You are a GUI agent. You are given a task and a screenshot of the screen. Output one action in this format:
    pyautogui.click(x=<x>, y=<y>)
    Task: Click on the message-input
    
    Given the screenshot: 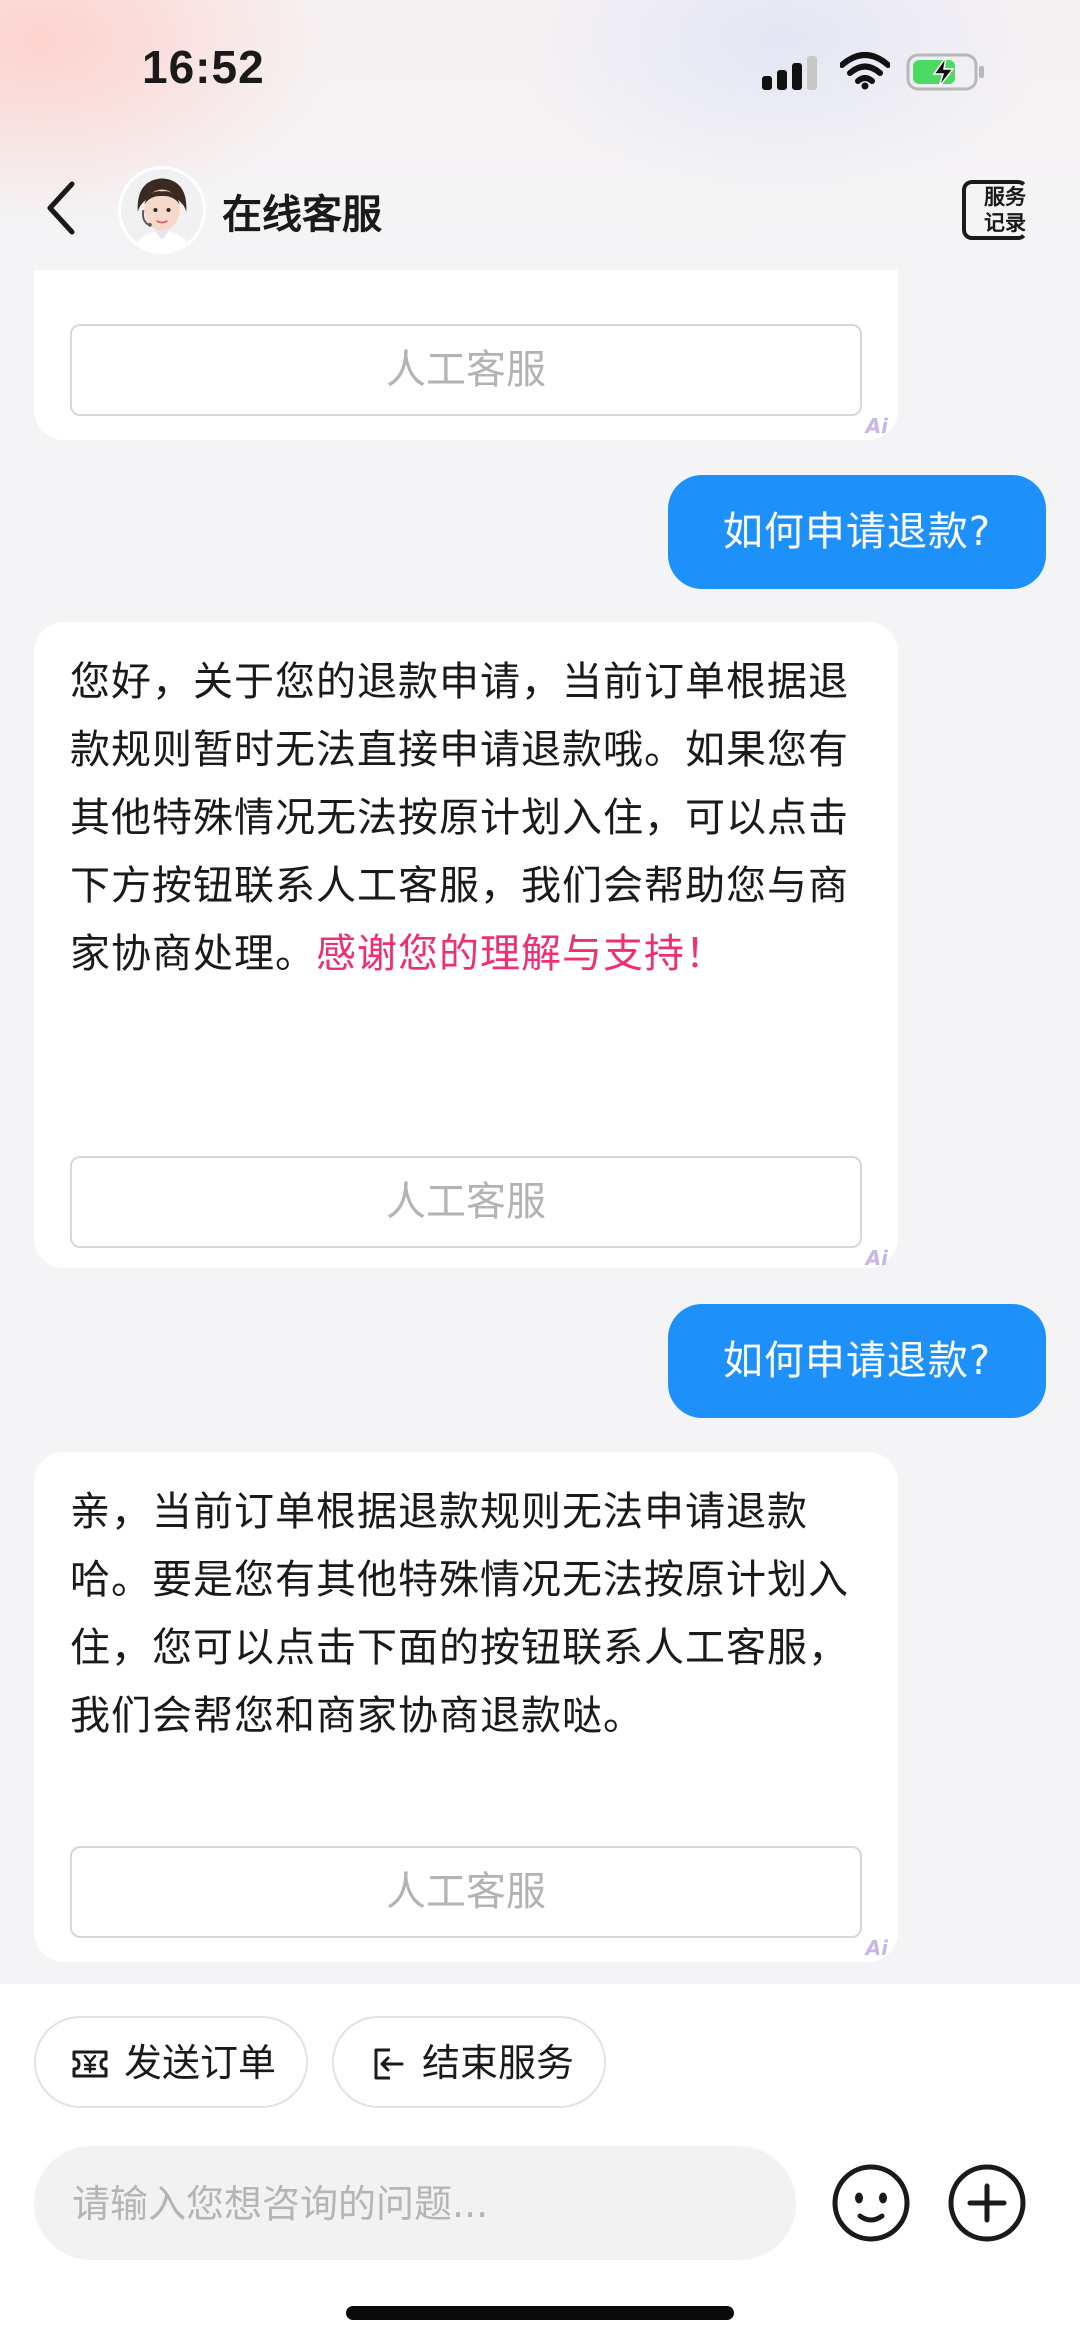 What is the action you would take?
    pyautogui.click(x=417, y=2204)
    